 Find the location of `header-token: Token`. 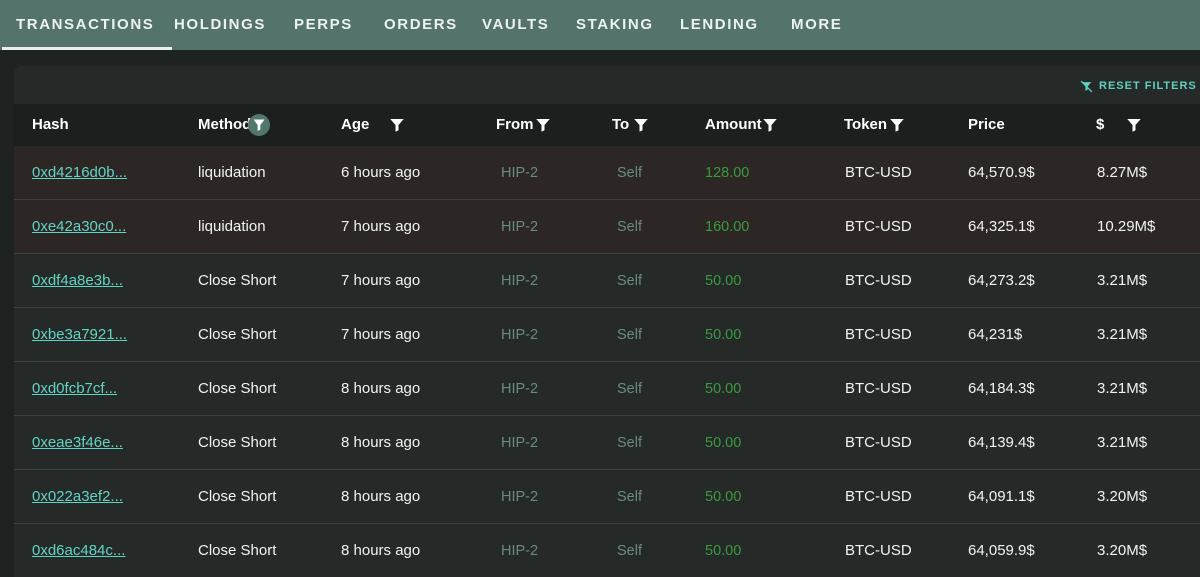

header-token: Token is located at coordinates (866, 124).